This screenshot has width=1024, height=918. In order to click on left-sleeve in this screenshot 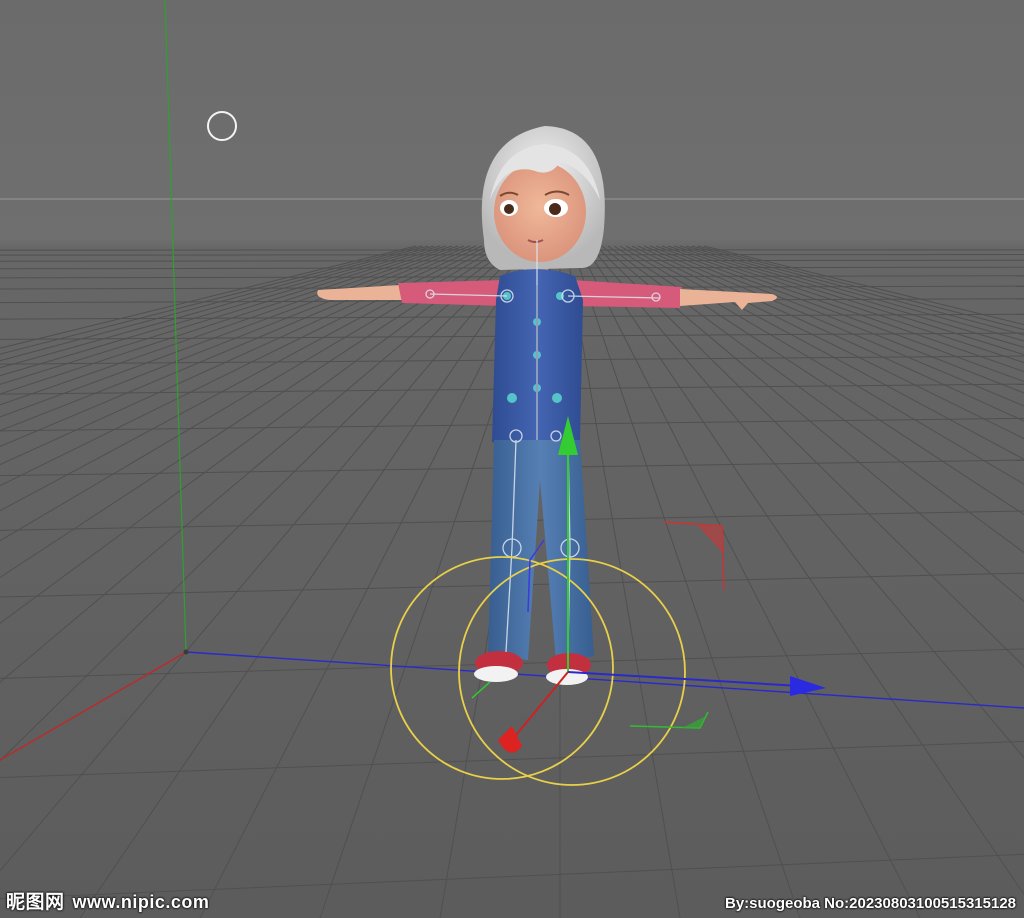, I will do `click(451, 293)`.